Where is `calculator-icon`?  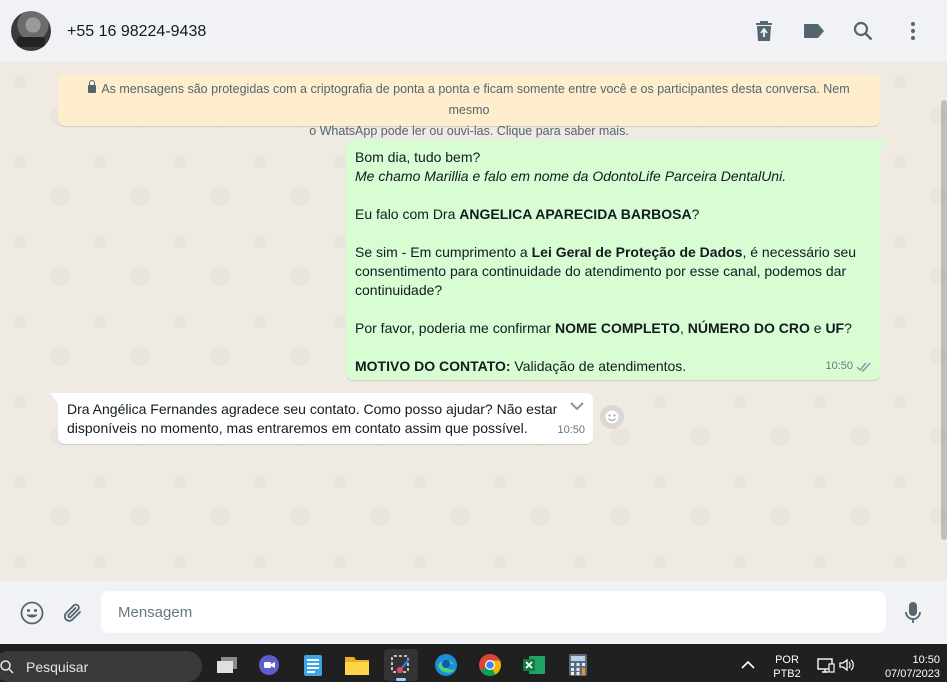 calculator-icon is located at coordinates (578, 665).